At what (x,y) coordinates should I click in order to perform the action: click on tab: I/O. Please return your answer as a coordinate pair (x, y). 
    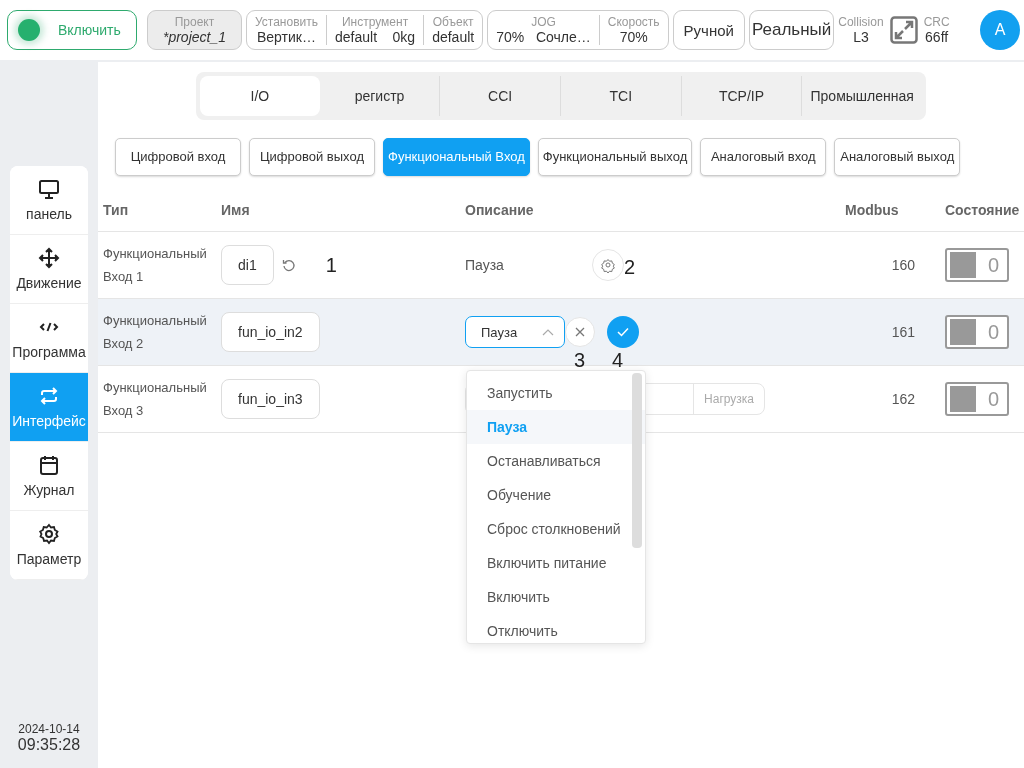
    Looking at the image, I should click on (260, 96).